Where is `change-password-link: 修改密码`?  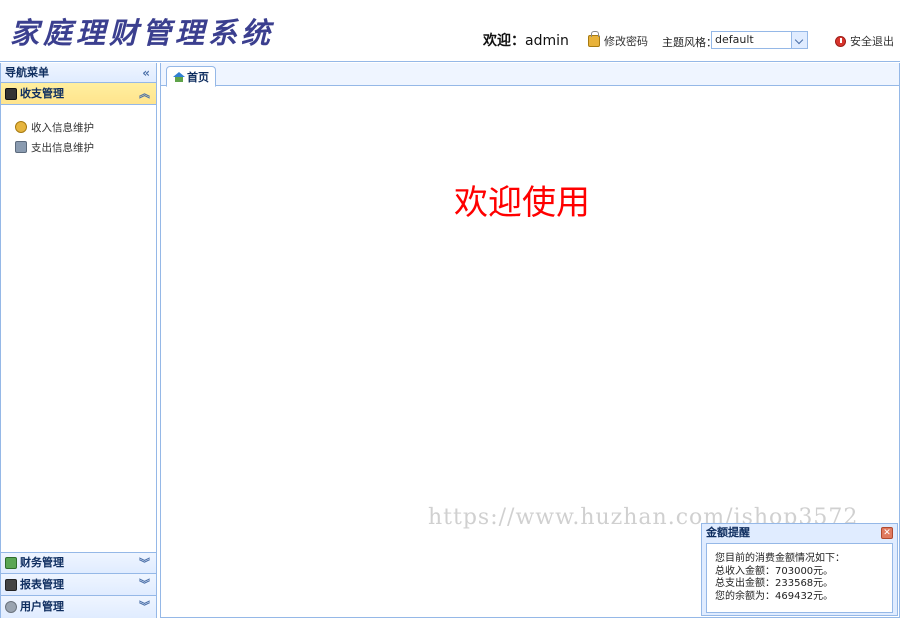 change-password-link: 修改密码 is located at coordinates (618, 40).